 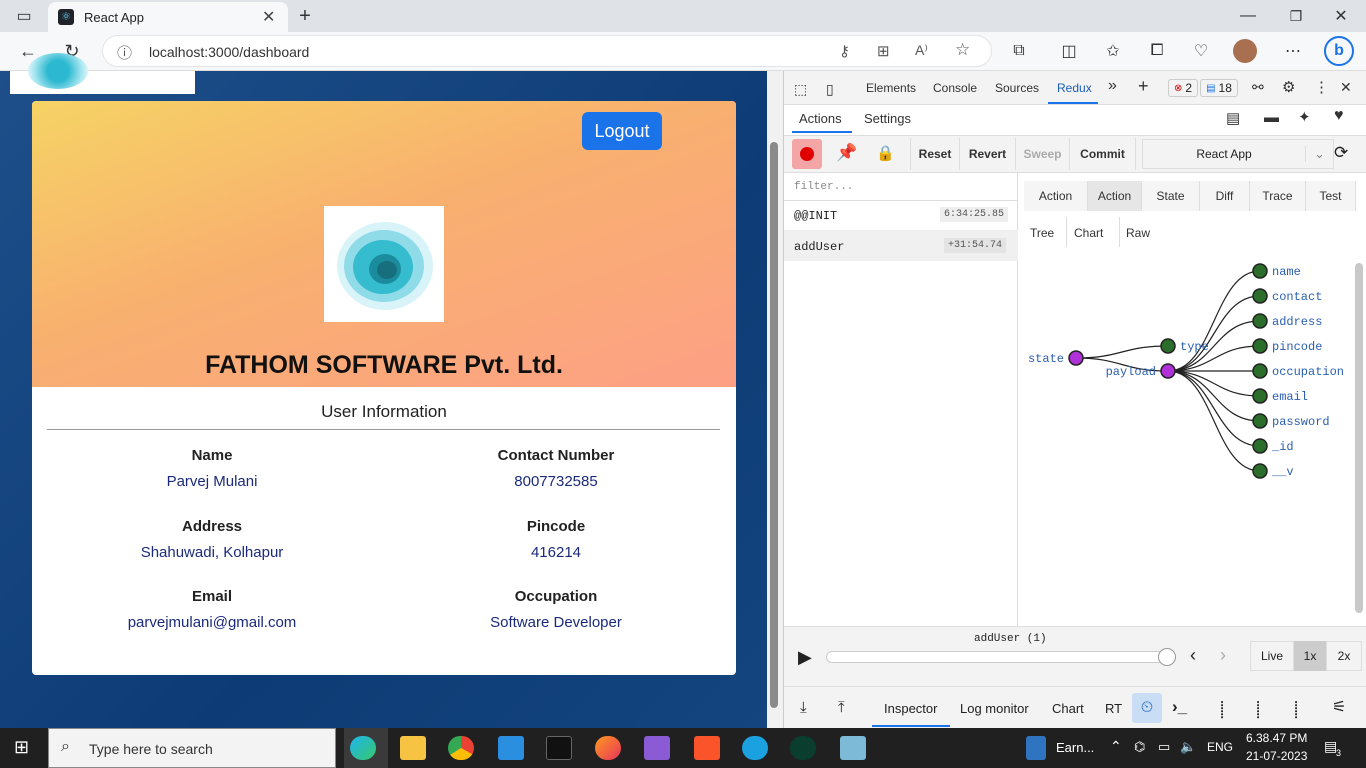 What do you see at coordinates (841, 707) in the screenshot?
I see `export-icon: ⤒` at bounding box center [841, 707].